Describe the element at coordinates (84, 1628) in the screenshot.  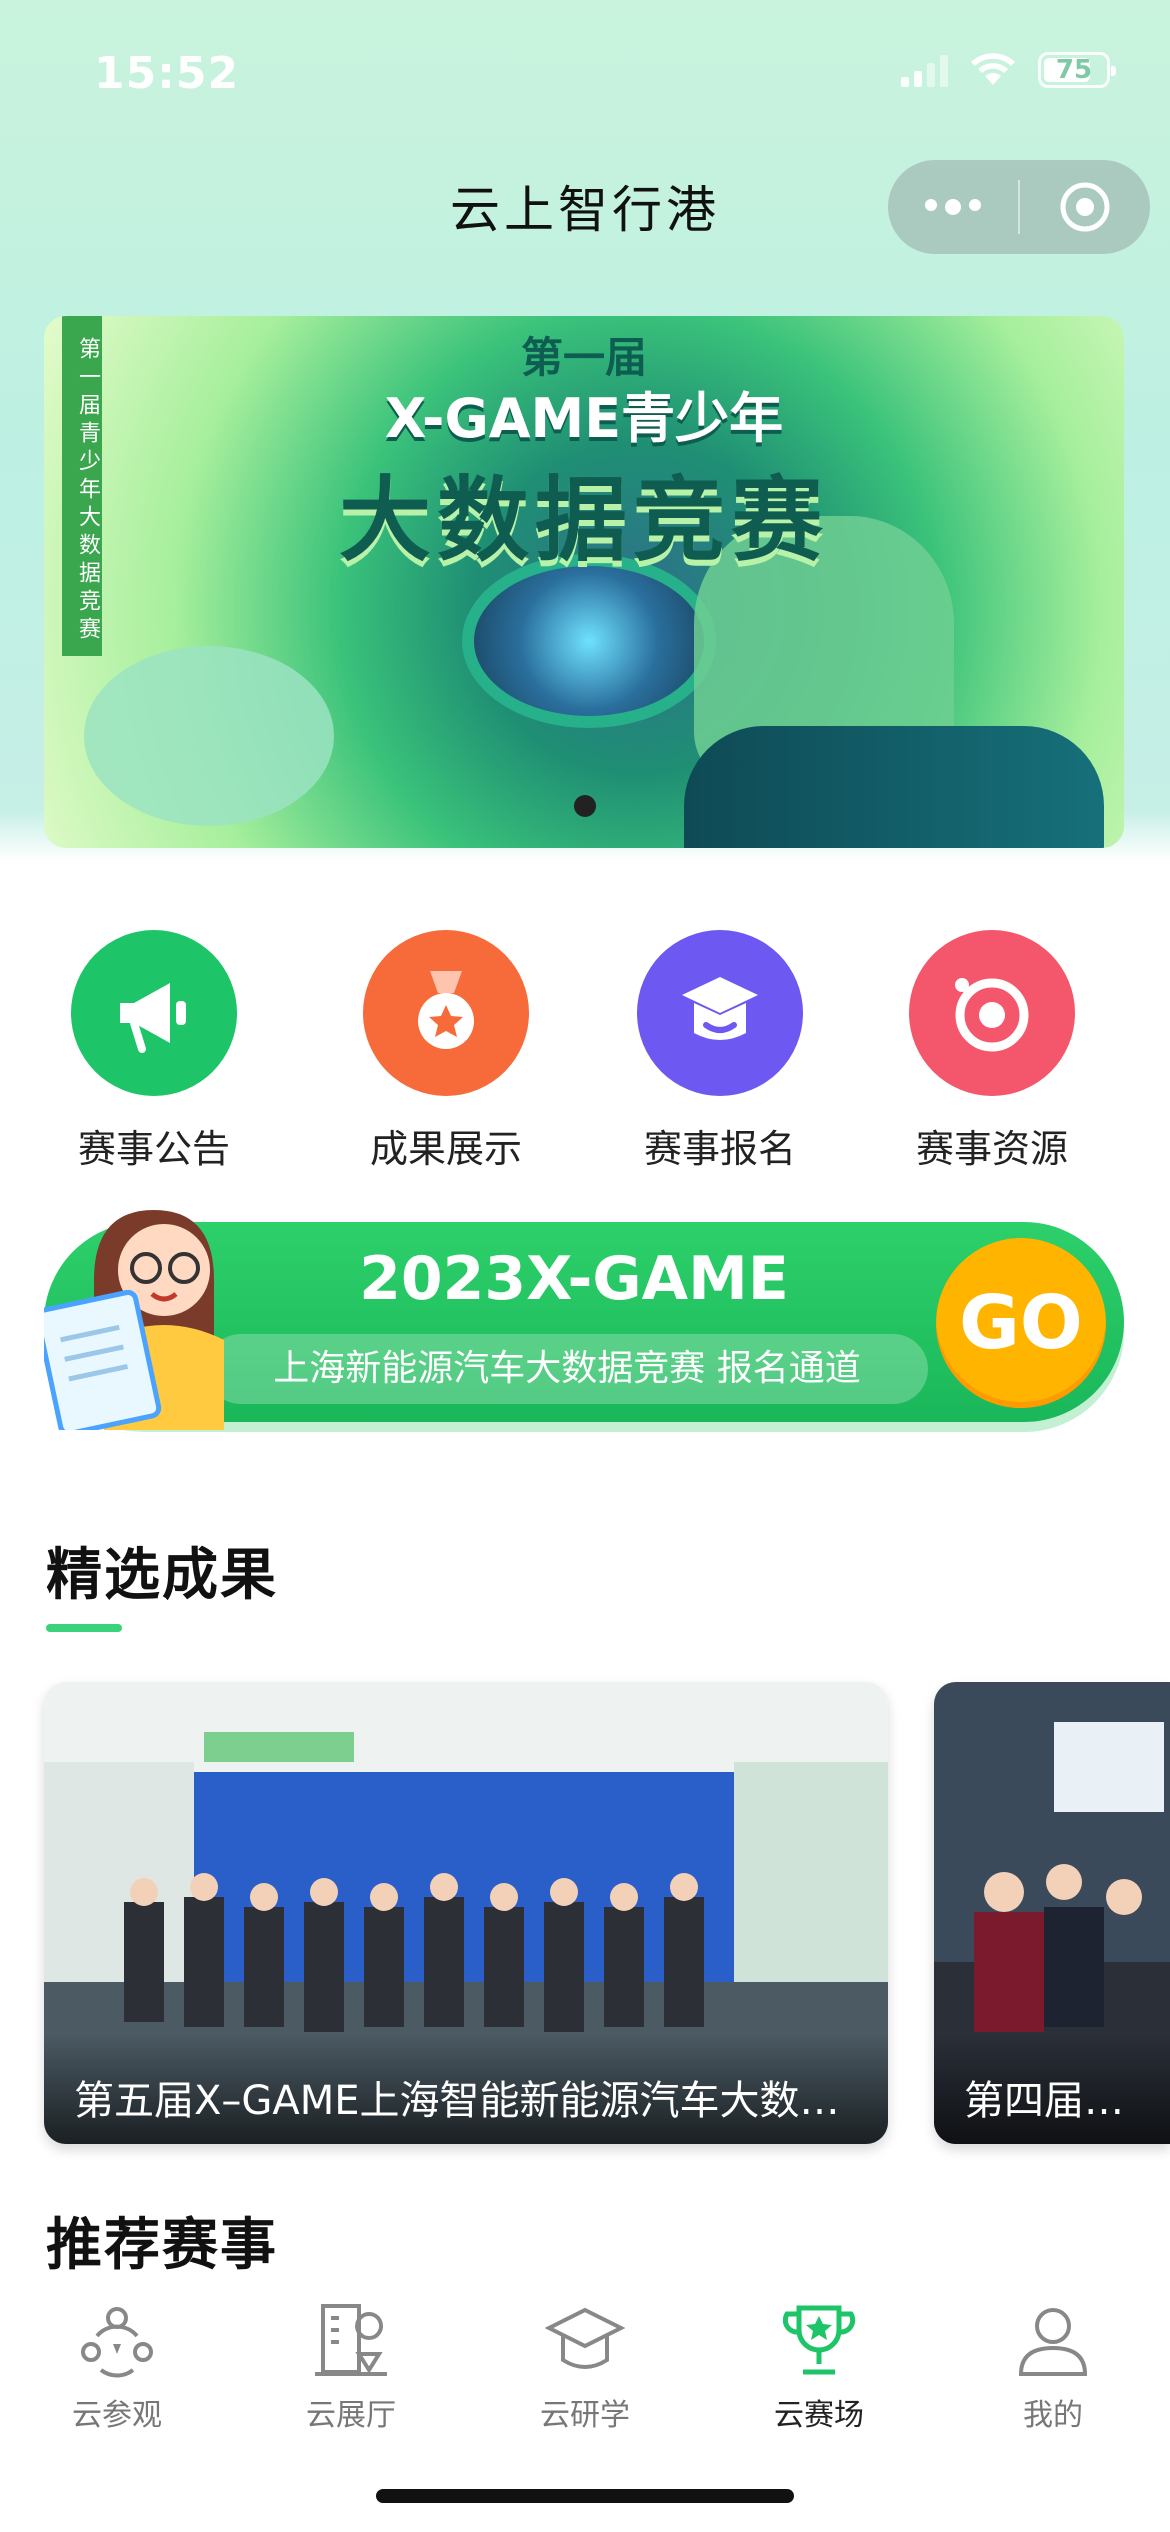
I see `section-underline` at that location.